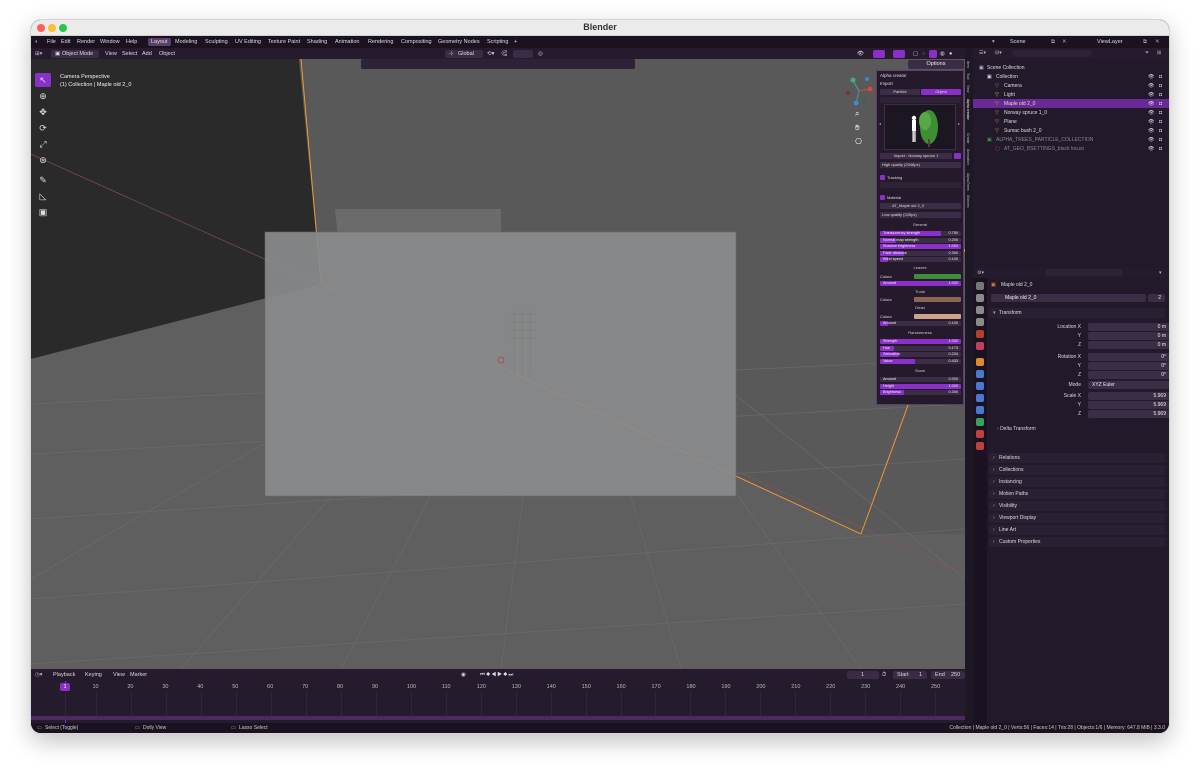  I want to click on tab-item: Item, so click(968, 64).